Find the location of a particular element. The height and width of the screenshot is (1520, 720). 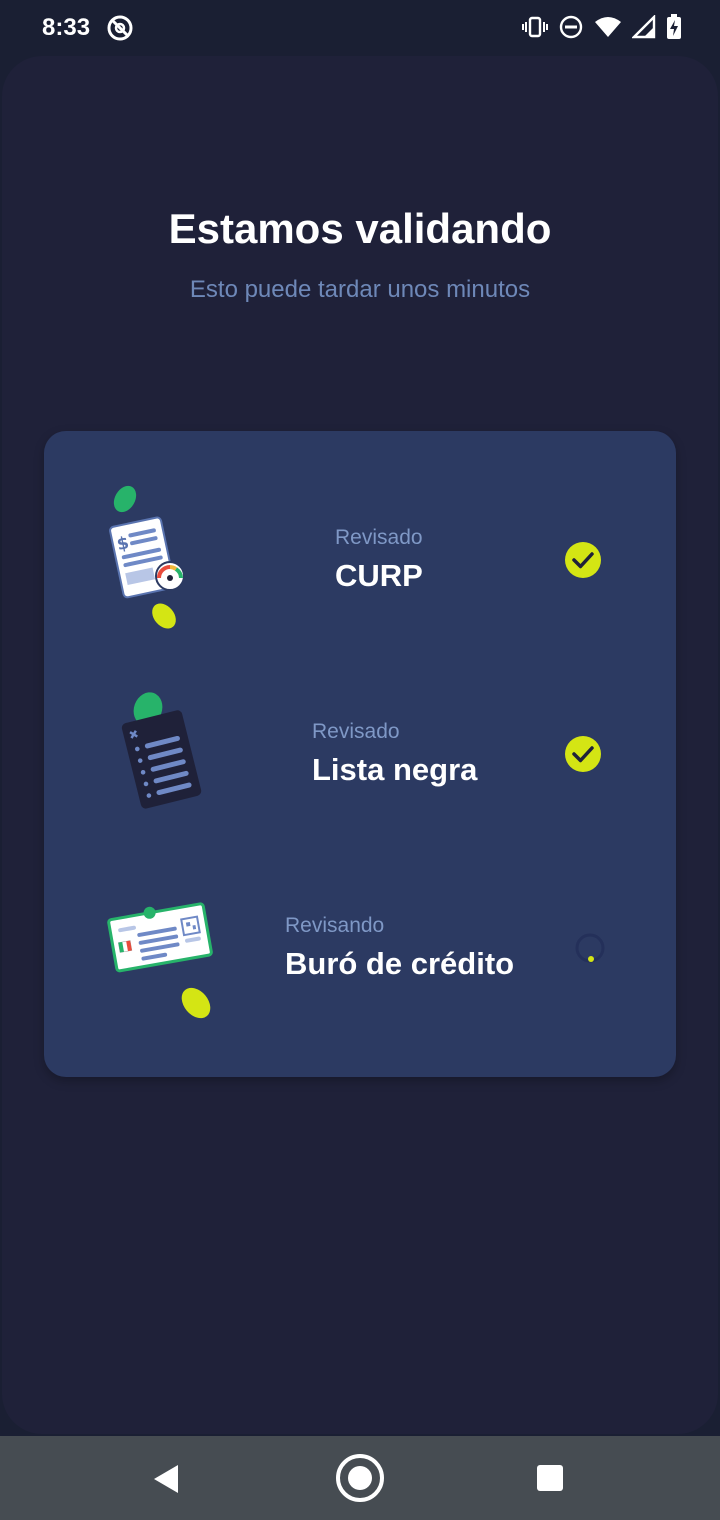

page-title: Estamos validando is located at coordinates (360, 228).